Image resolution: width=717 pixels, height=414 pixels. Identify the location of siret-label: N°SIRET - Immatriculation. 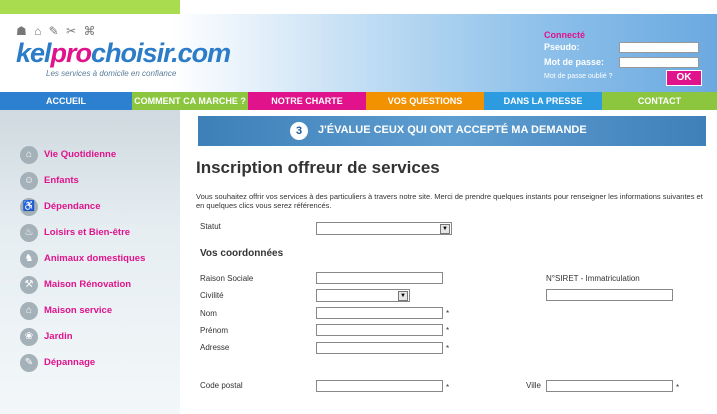
(593, 278).